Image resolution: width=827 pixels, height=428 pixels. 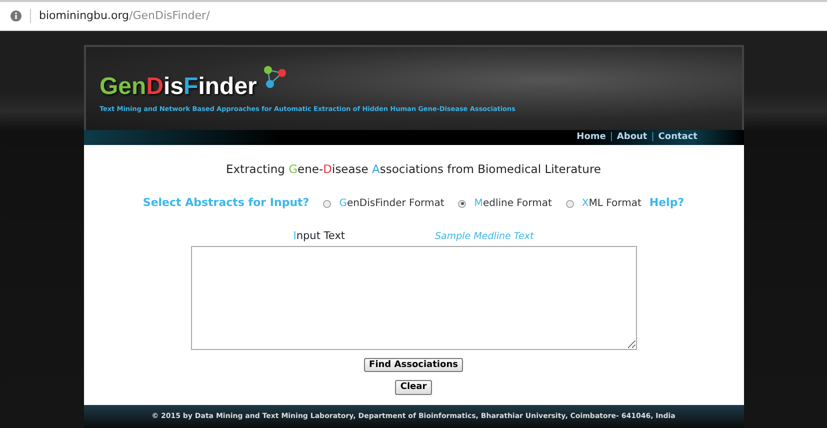 I want to click on nav-link: Home, so click(x=591, y=137).